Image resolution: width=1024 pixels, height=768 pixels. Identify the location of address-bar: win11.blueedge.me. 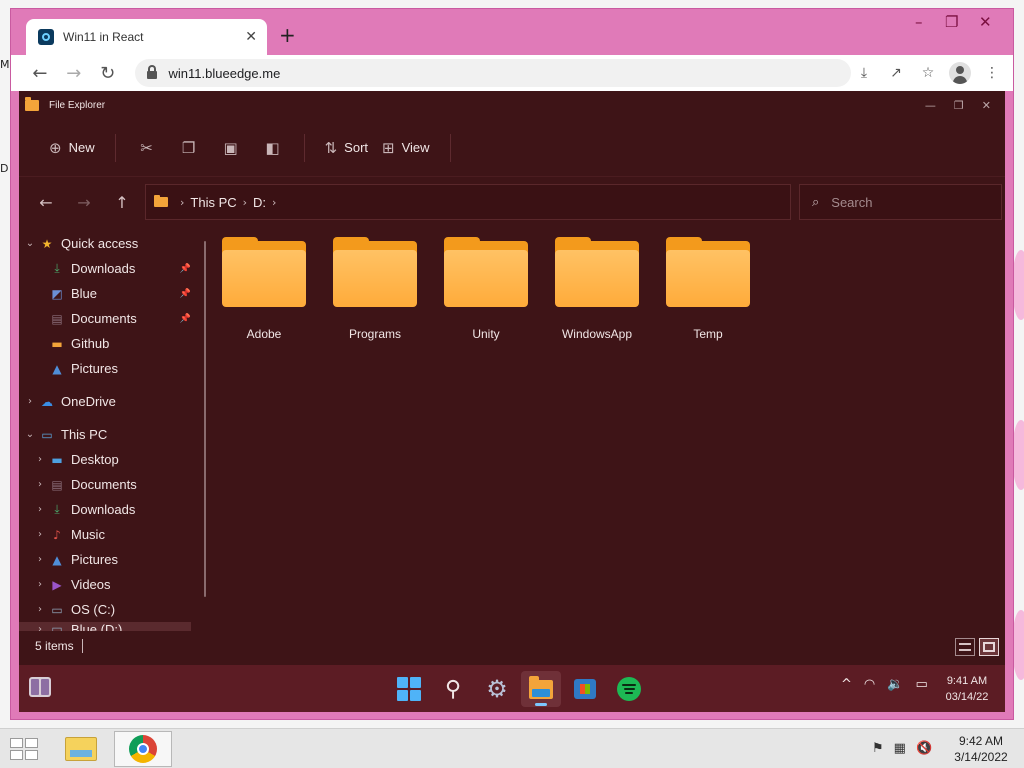
(492, 73).